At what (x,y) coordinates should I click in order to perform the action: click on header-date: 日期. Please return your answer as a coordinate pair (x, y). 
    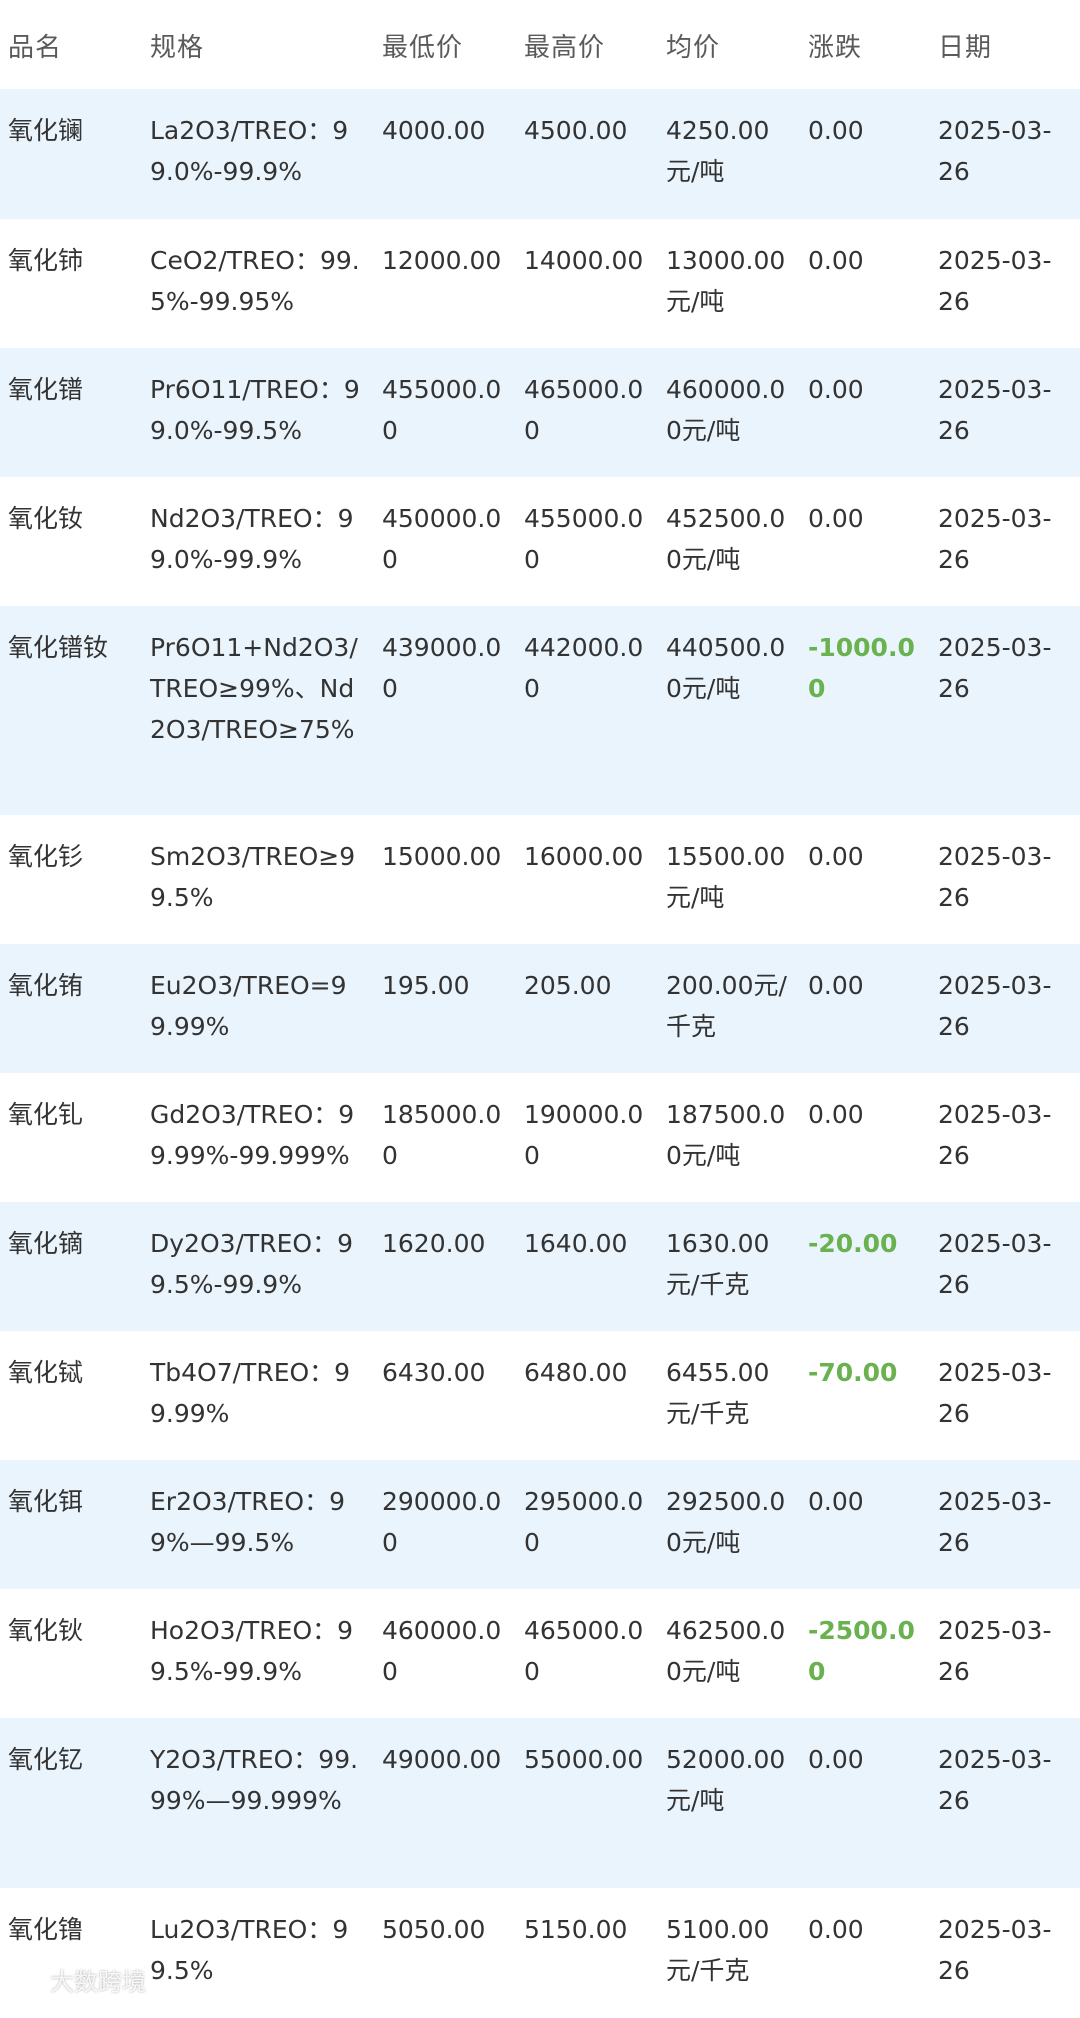
    Looking at the image, I should click on (965, 48).